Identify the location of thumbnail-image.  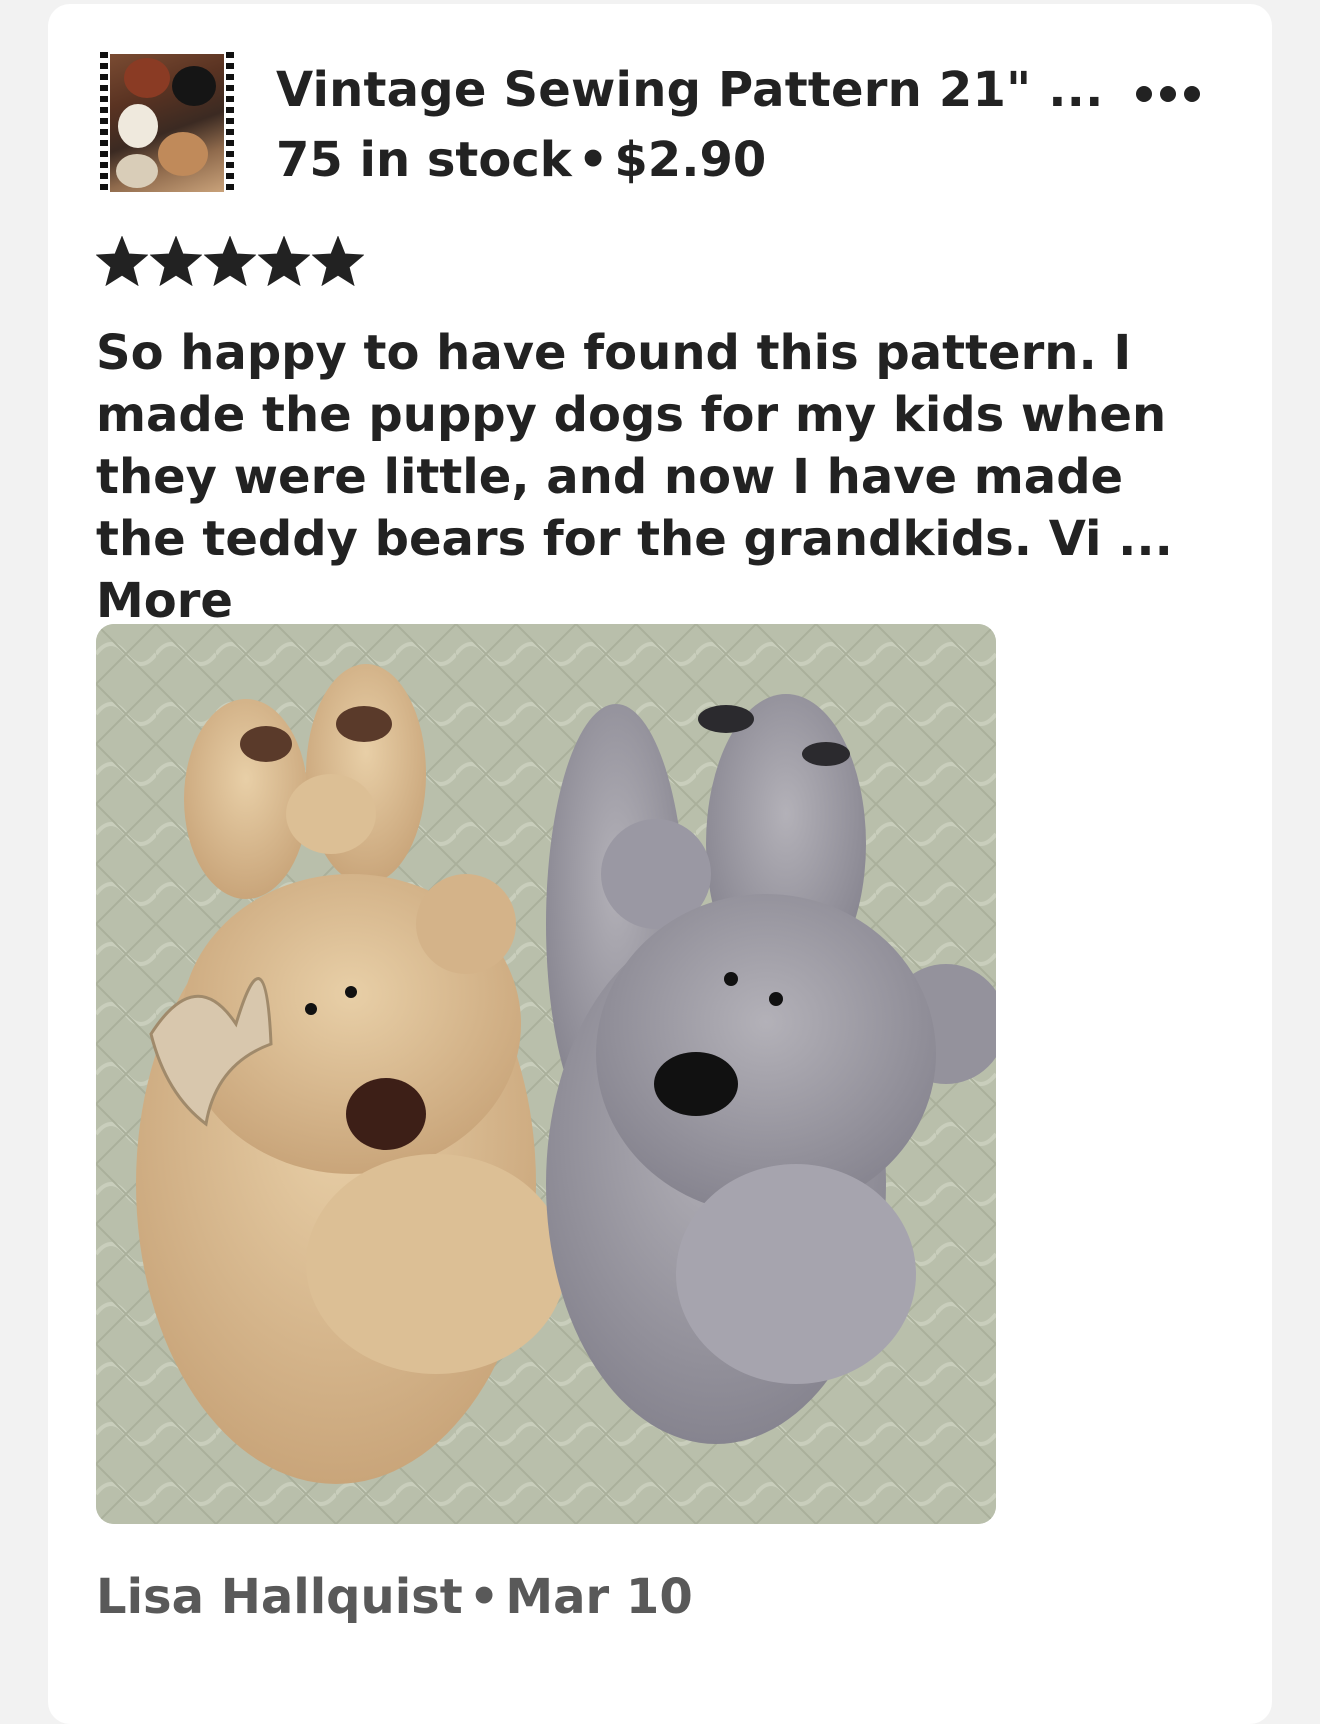
(167, 123).